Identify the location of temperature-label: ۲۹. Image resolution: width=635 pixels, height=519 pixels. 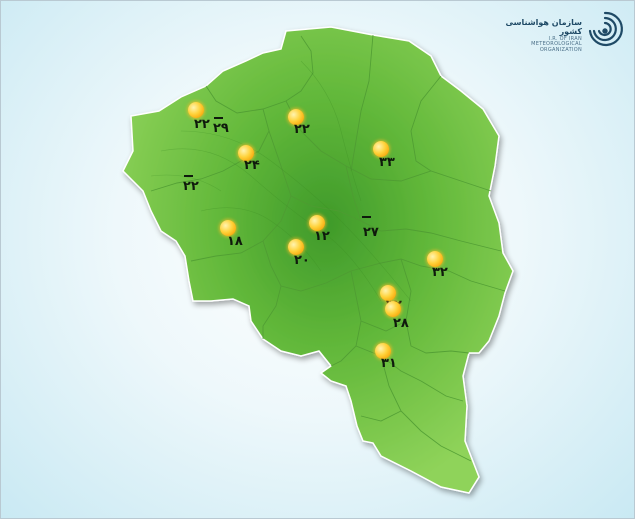
(221, 128).